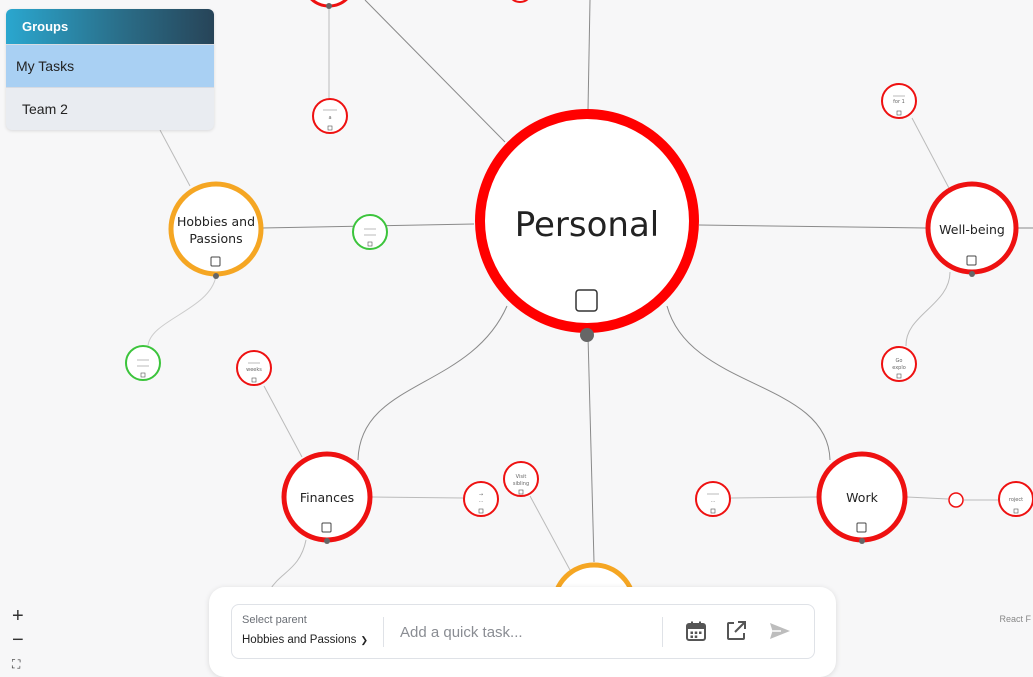  I want to click on zoom-out-button: −, so click(18, 640).